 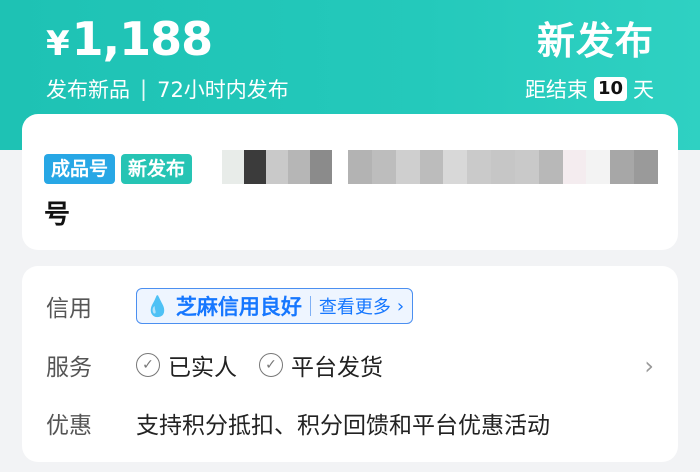 I want to click on credit-value: 芝麻信用良好, so click(x=238, y=307).